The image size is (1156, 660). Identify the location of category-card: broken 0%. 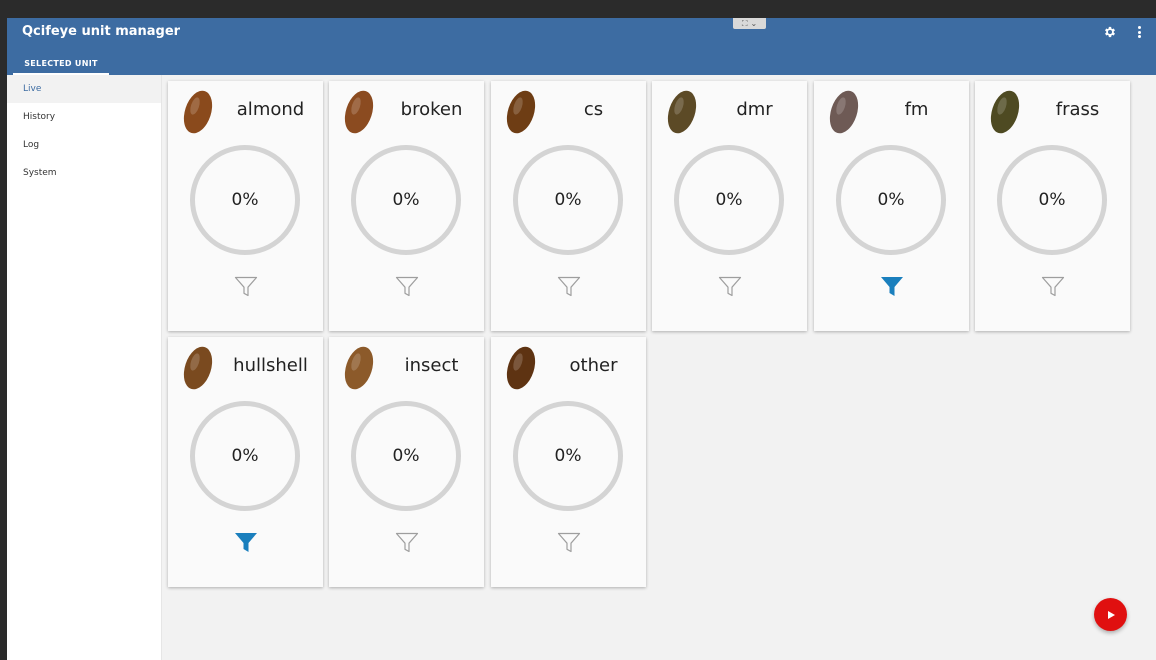
(406, 206).